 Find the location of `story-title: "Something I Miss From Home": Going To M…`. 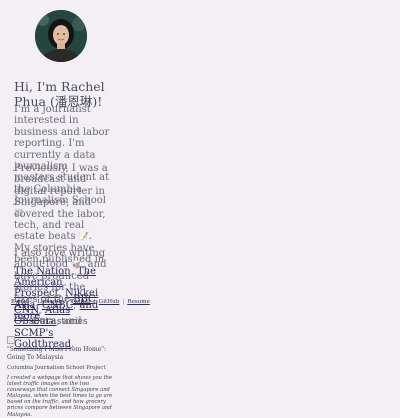

story-title: "Something I Miss From Home": Going To M… is located at coordinates (61, 354).